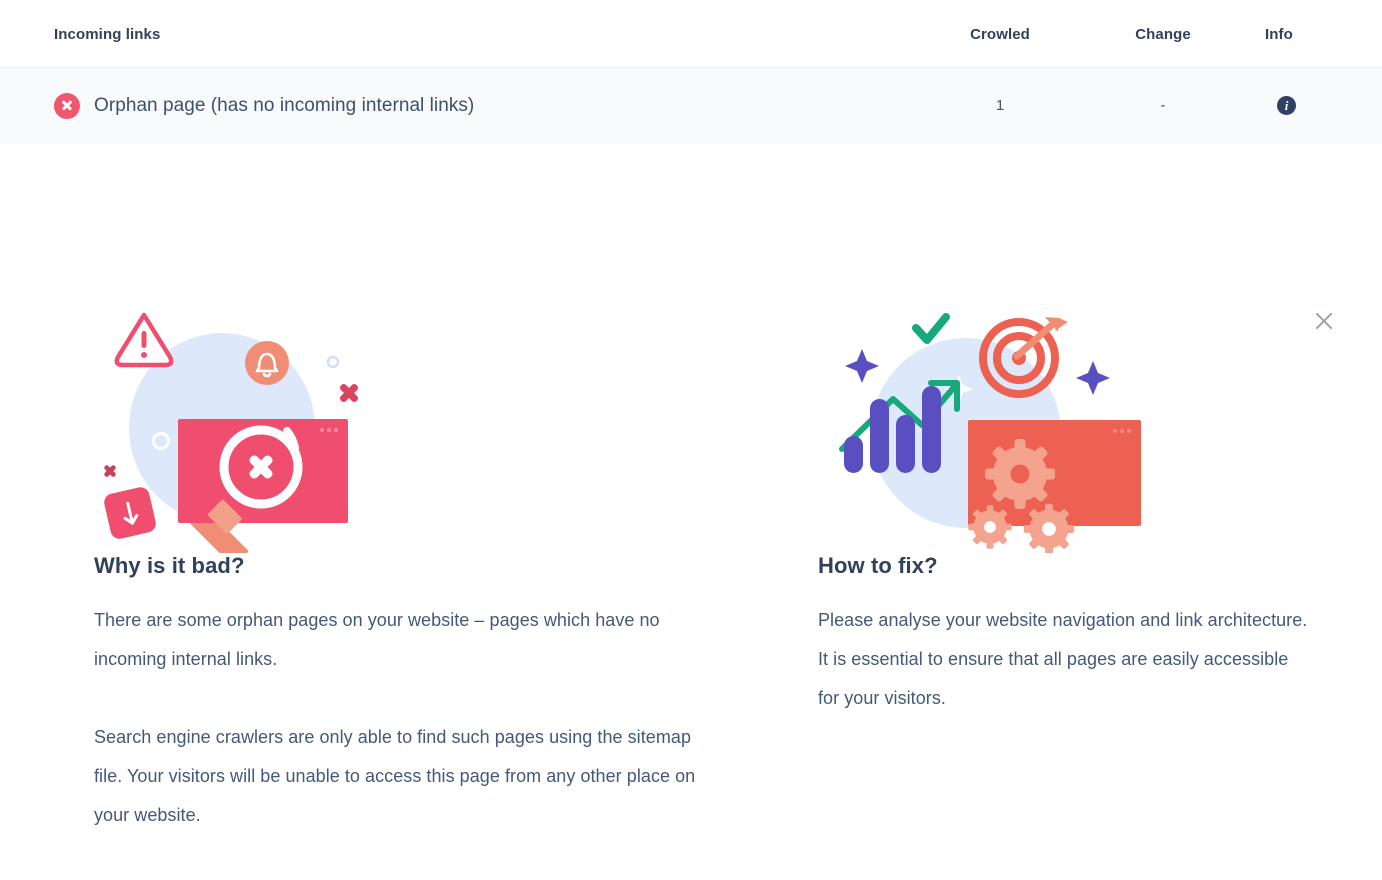 Image resolution: width=1382 pixels, height=880 pixels. What do you see at coordinates (404, 428) in the screenshot?
I see `broken-search-illustration` at bounding box center [404, 428].